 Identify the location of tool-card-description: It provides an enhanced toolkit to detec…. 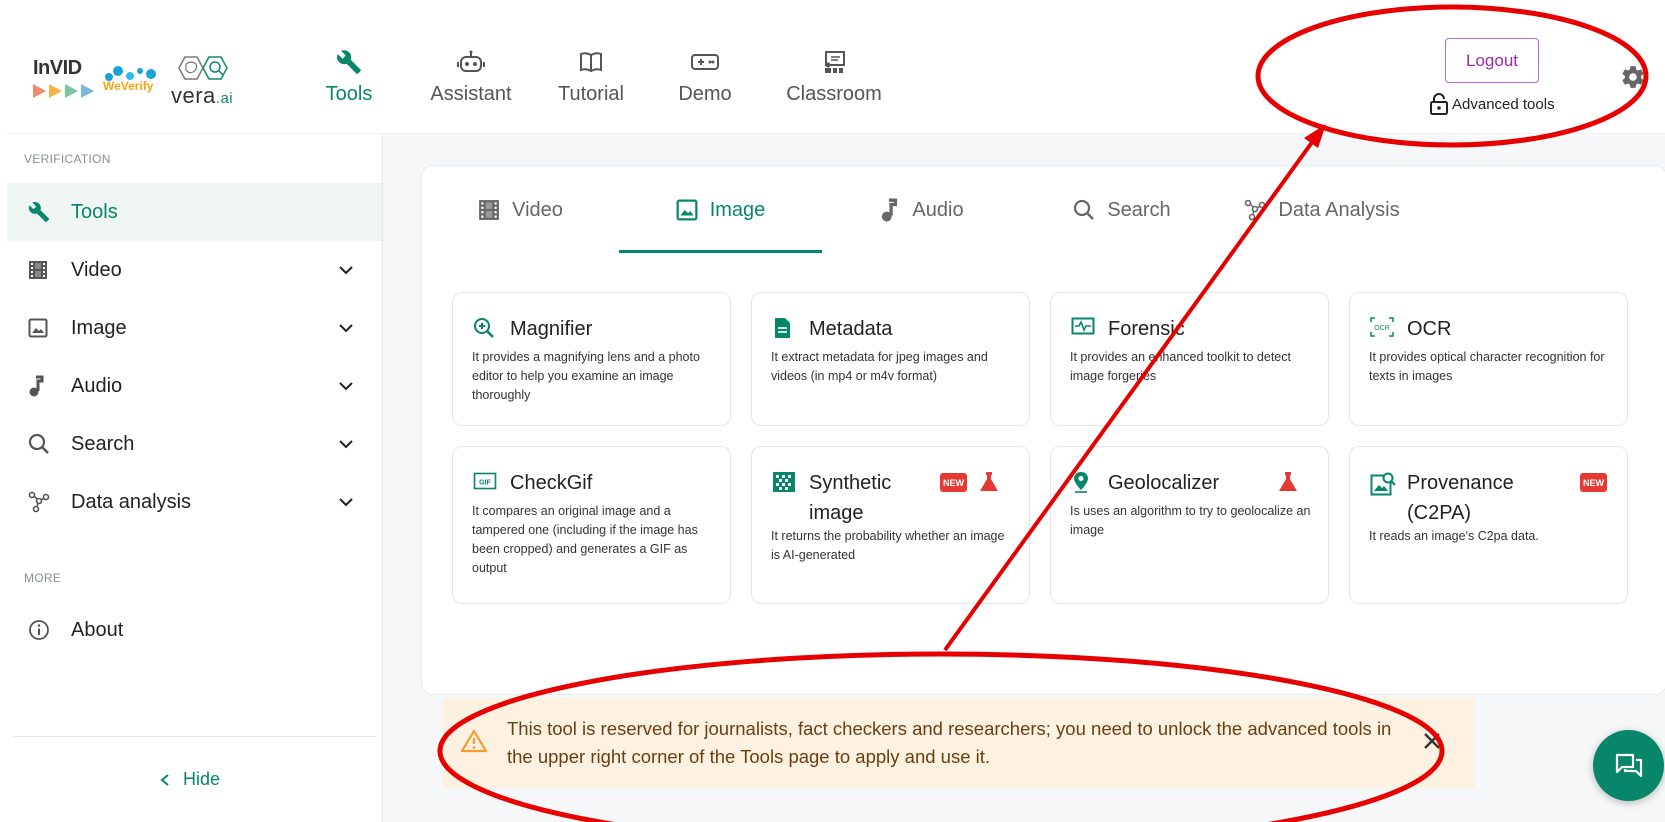
(1180, 366).